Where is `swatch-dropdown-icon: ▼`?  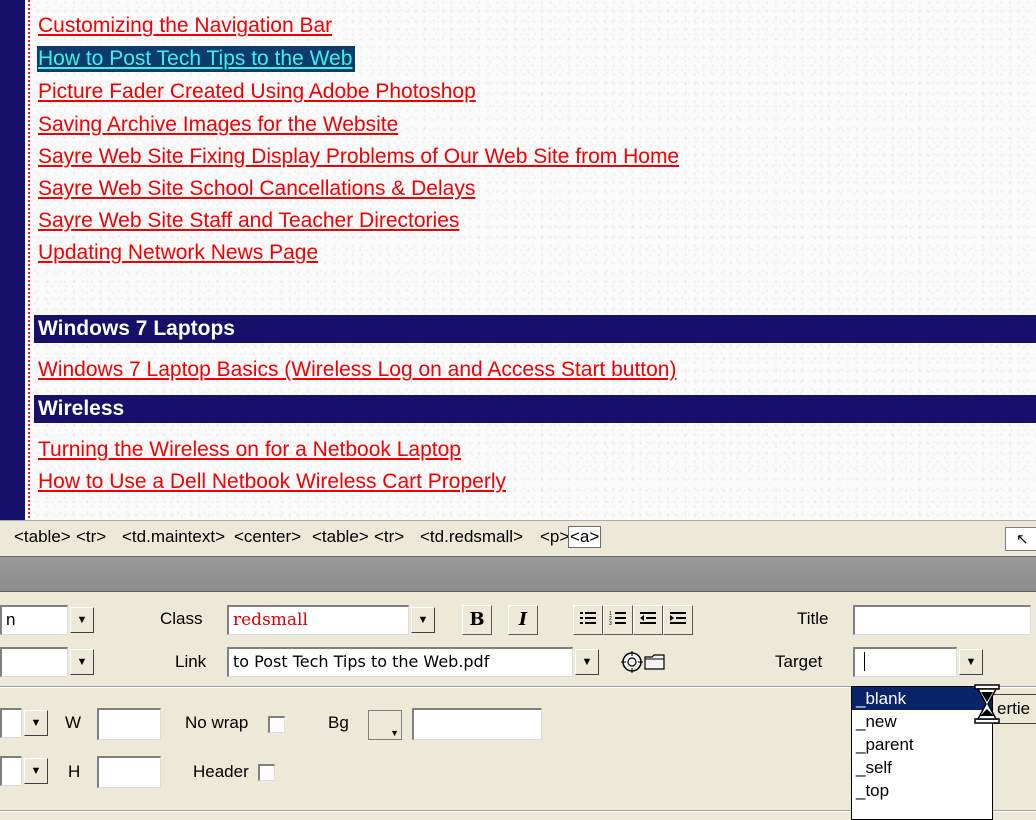 swatch-dropdown-icon: ▼ is located at coordinates (394, 733).